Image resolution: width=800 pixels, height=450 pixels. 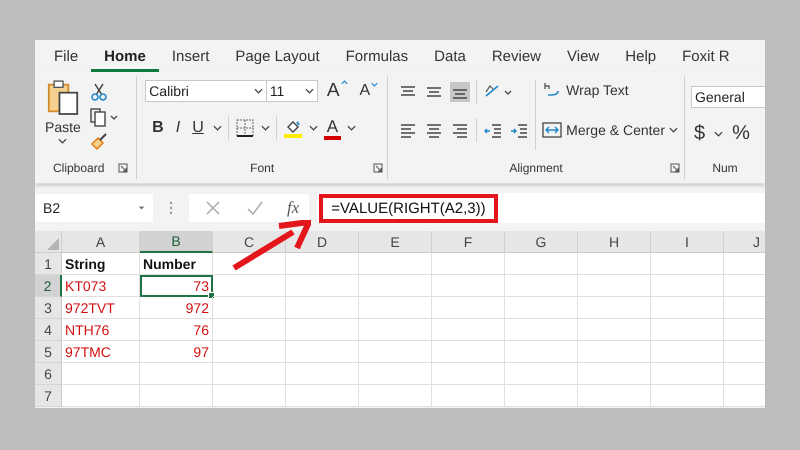 I want to click on currency-button: $, so click(x=699, y=133).